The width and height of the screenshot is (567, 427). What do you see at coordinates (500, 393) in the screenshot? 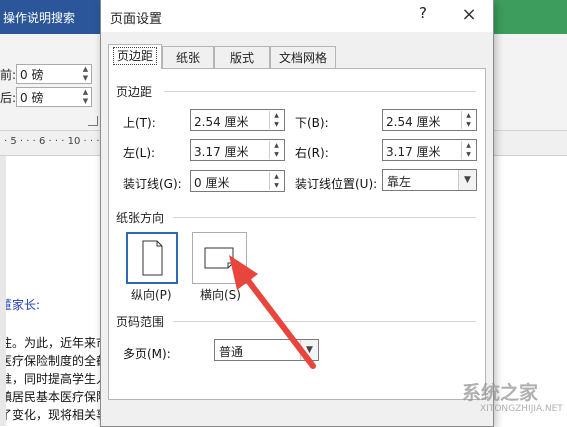
I see `watermark-logo: 系统之家` at bounding box center [500, 393].